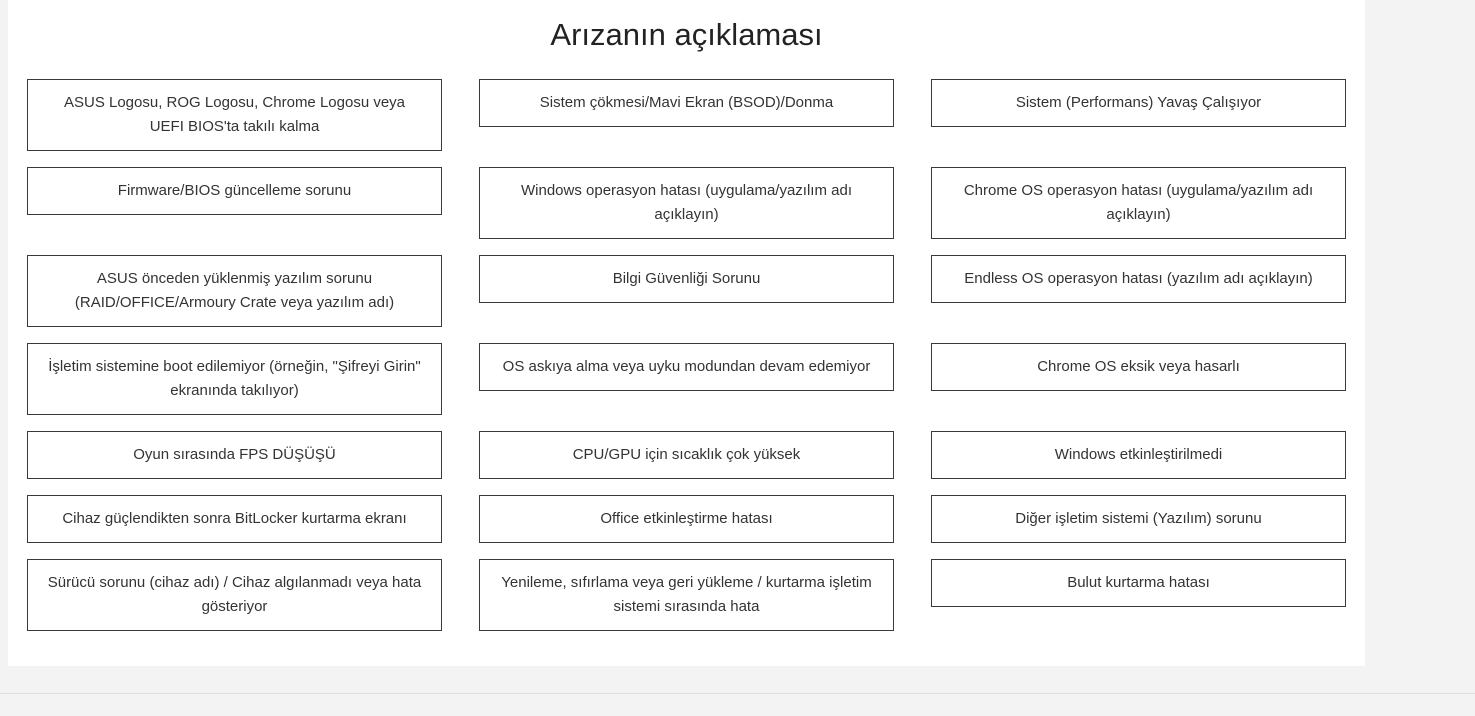 This screenshot has height=716, width=1475. I want to click on option-office-activation-error: Office etkinleştirme hatası, so click(686, 519).